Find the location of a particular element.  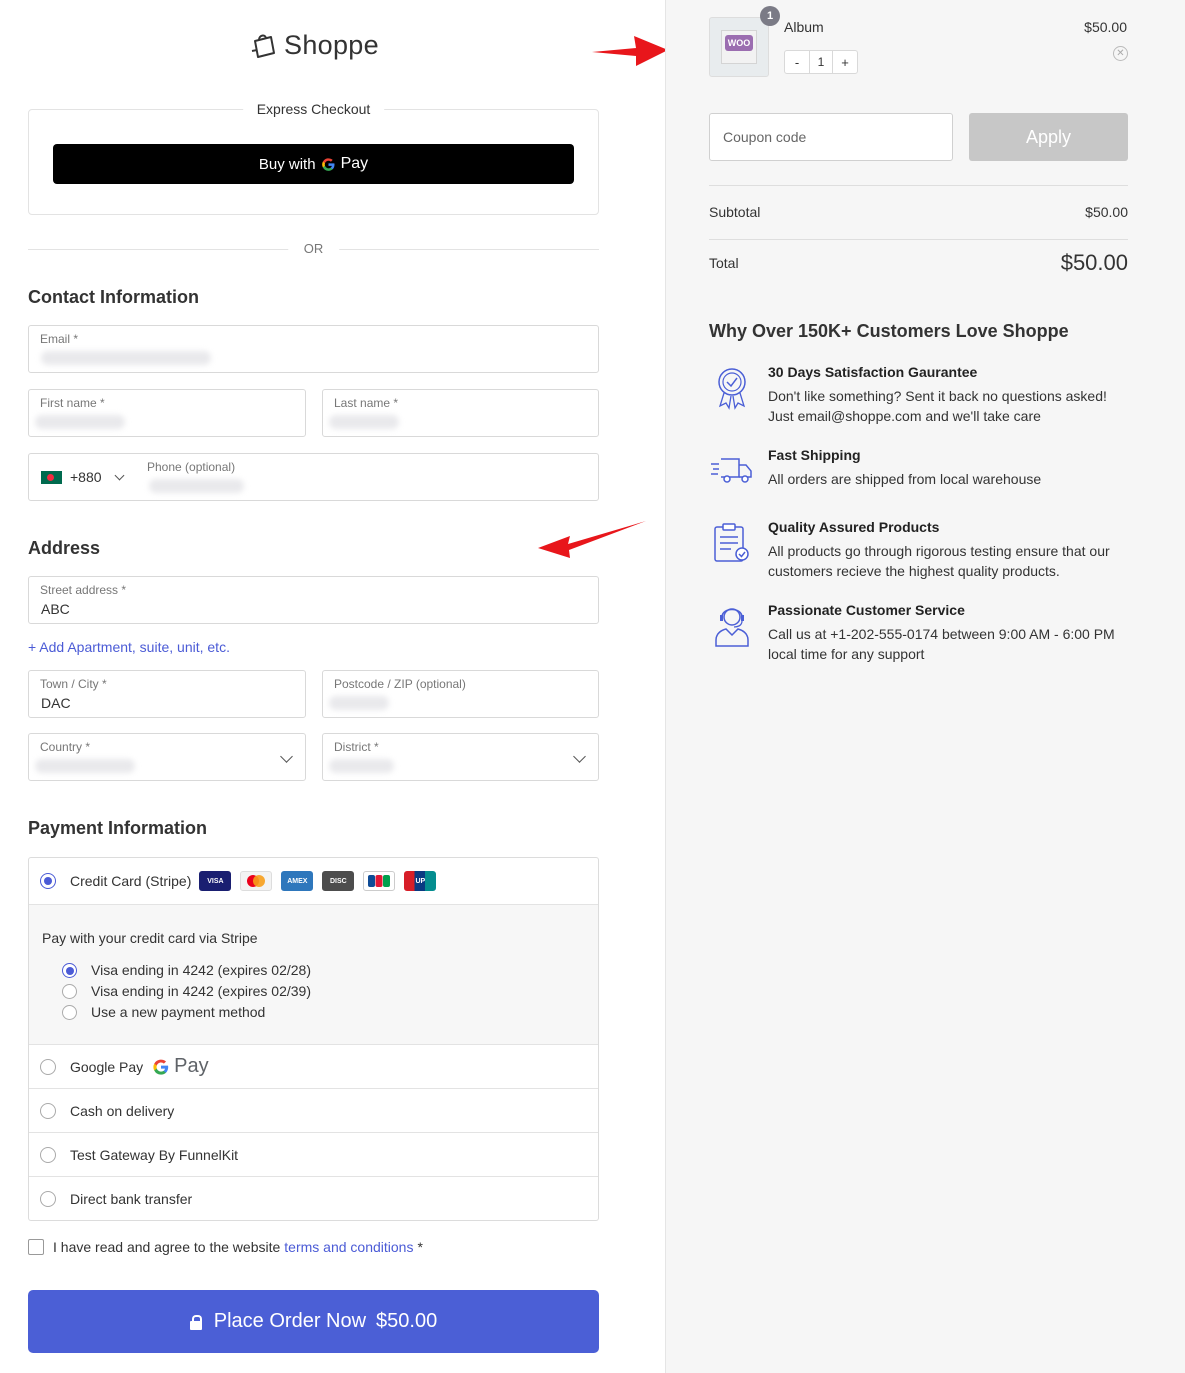

phone-redacted-value is located at coordinates (196, 486).